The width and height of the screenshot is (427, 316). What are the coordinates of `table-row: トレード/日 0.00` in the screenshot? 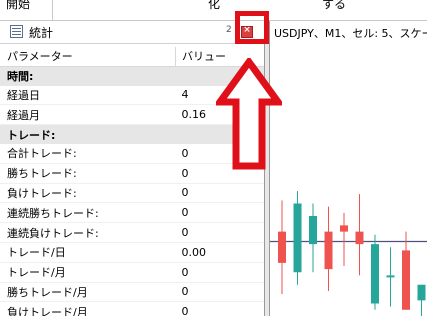 It's located at (132, 252).